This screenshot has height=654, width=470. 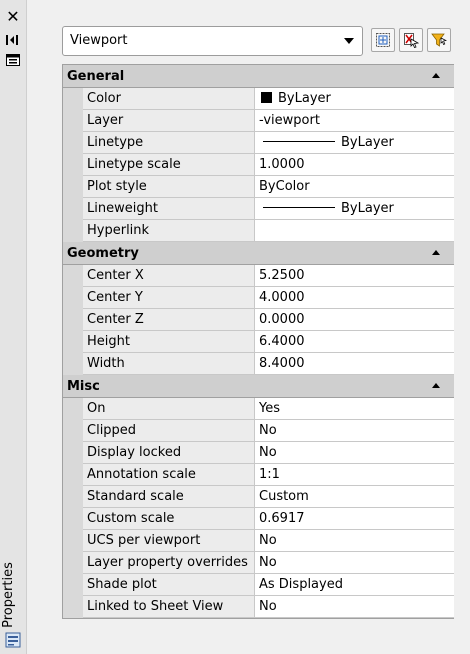 What do you see at coordinates (169, 497) in the screenshot?
I see `property-name: Standard scale` at bounding box center [169, 497].